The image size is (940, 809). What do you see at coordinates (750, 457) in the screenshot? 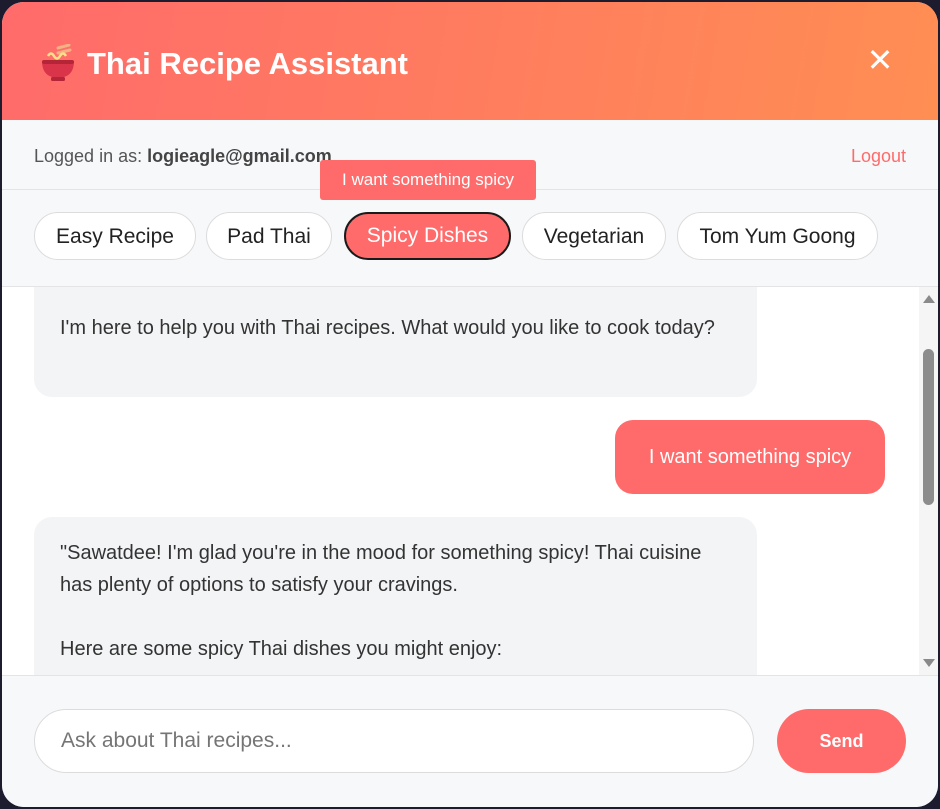
I see `user-message: I want something spicy` at bounding box center [750, 457].